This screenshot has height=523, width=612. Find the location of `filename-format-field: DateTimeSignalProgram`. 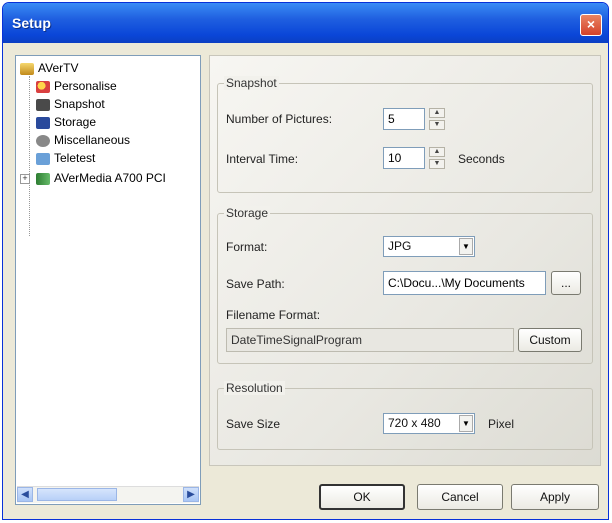

filename-format-field: DateTimeSignalProgram is located at coordinates (370, 340).